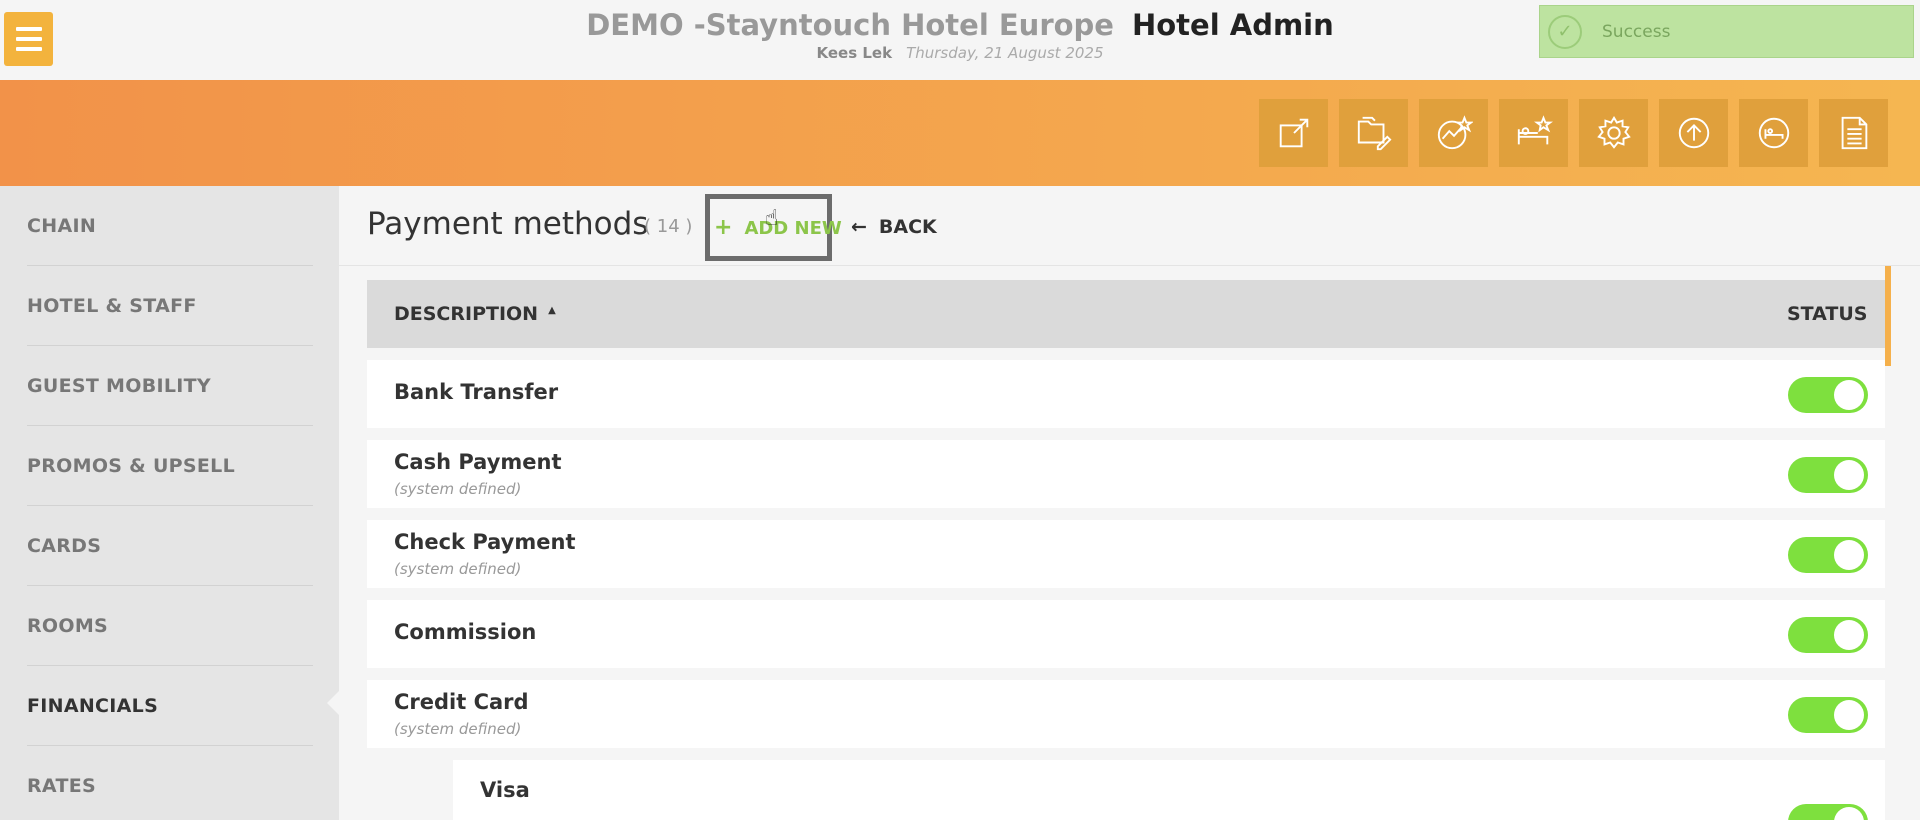 This screenshot has width=1920, height=820. Describe the element at coordinates (1827, 314) in the screenshot. I see `column-header-status: STATUS` at that location.